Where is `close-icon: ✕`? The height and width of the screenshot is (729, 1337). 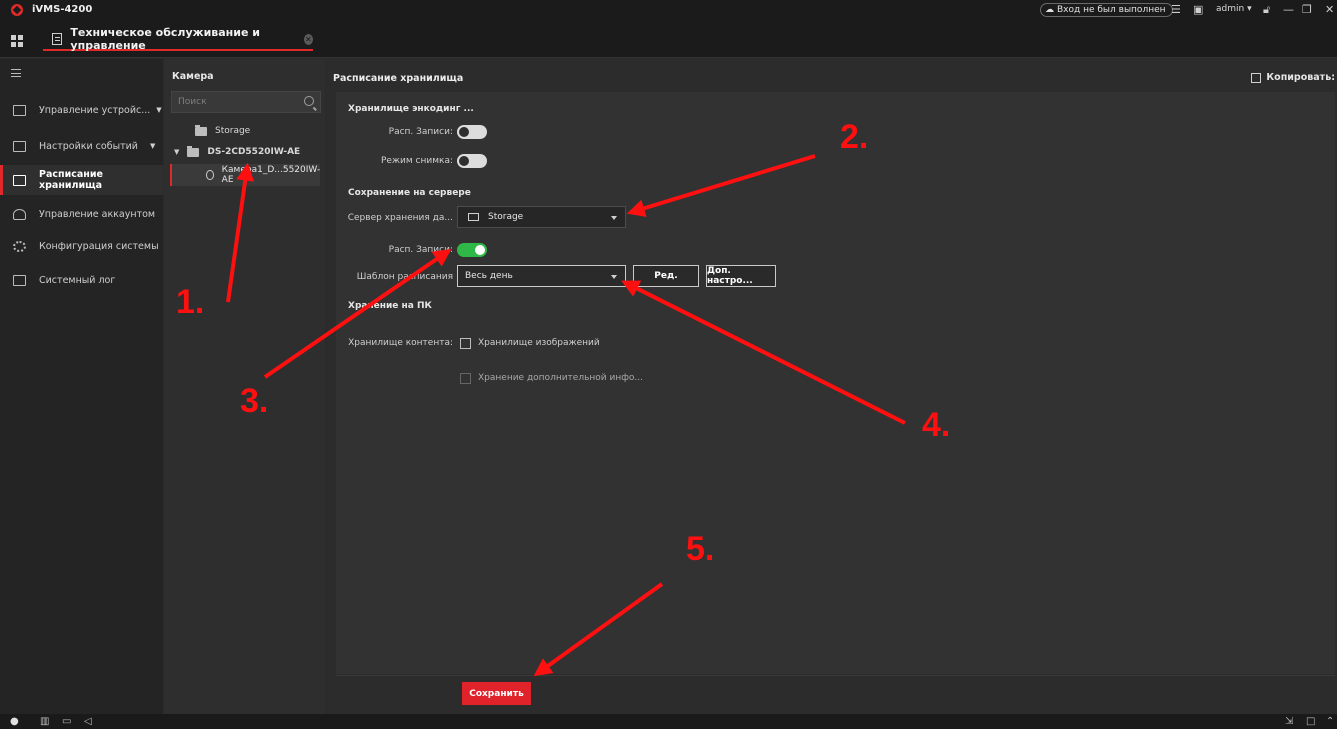 close-icon: ✕ is located at coordinates (1329, 9).